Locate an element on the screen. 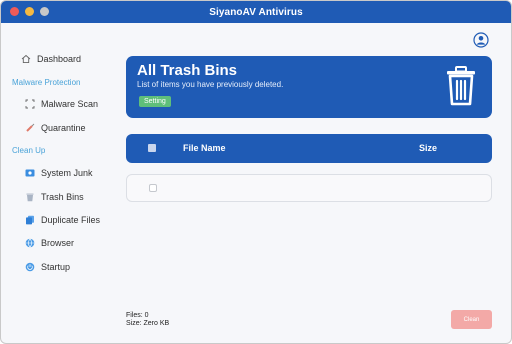 The image size is (512, 344). sidebar-item-label: Quarantine is located at coordinates (63, 128).